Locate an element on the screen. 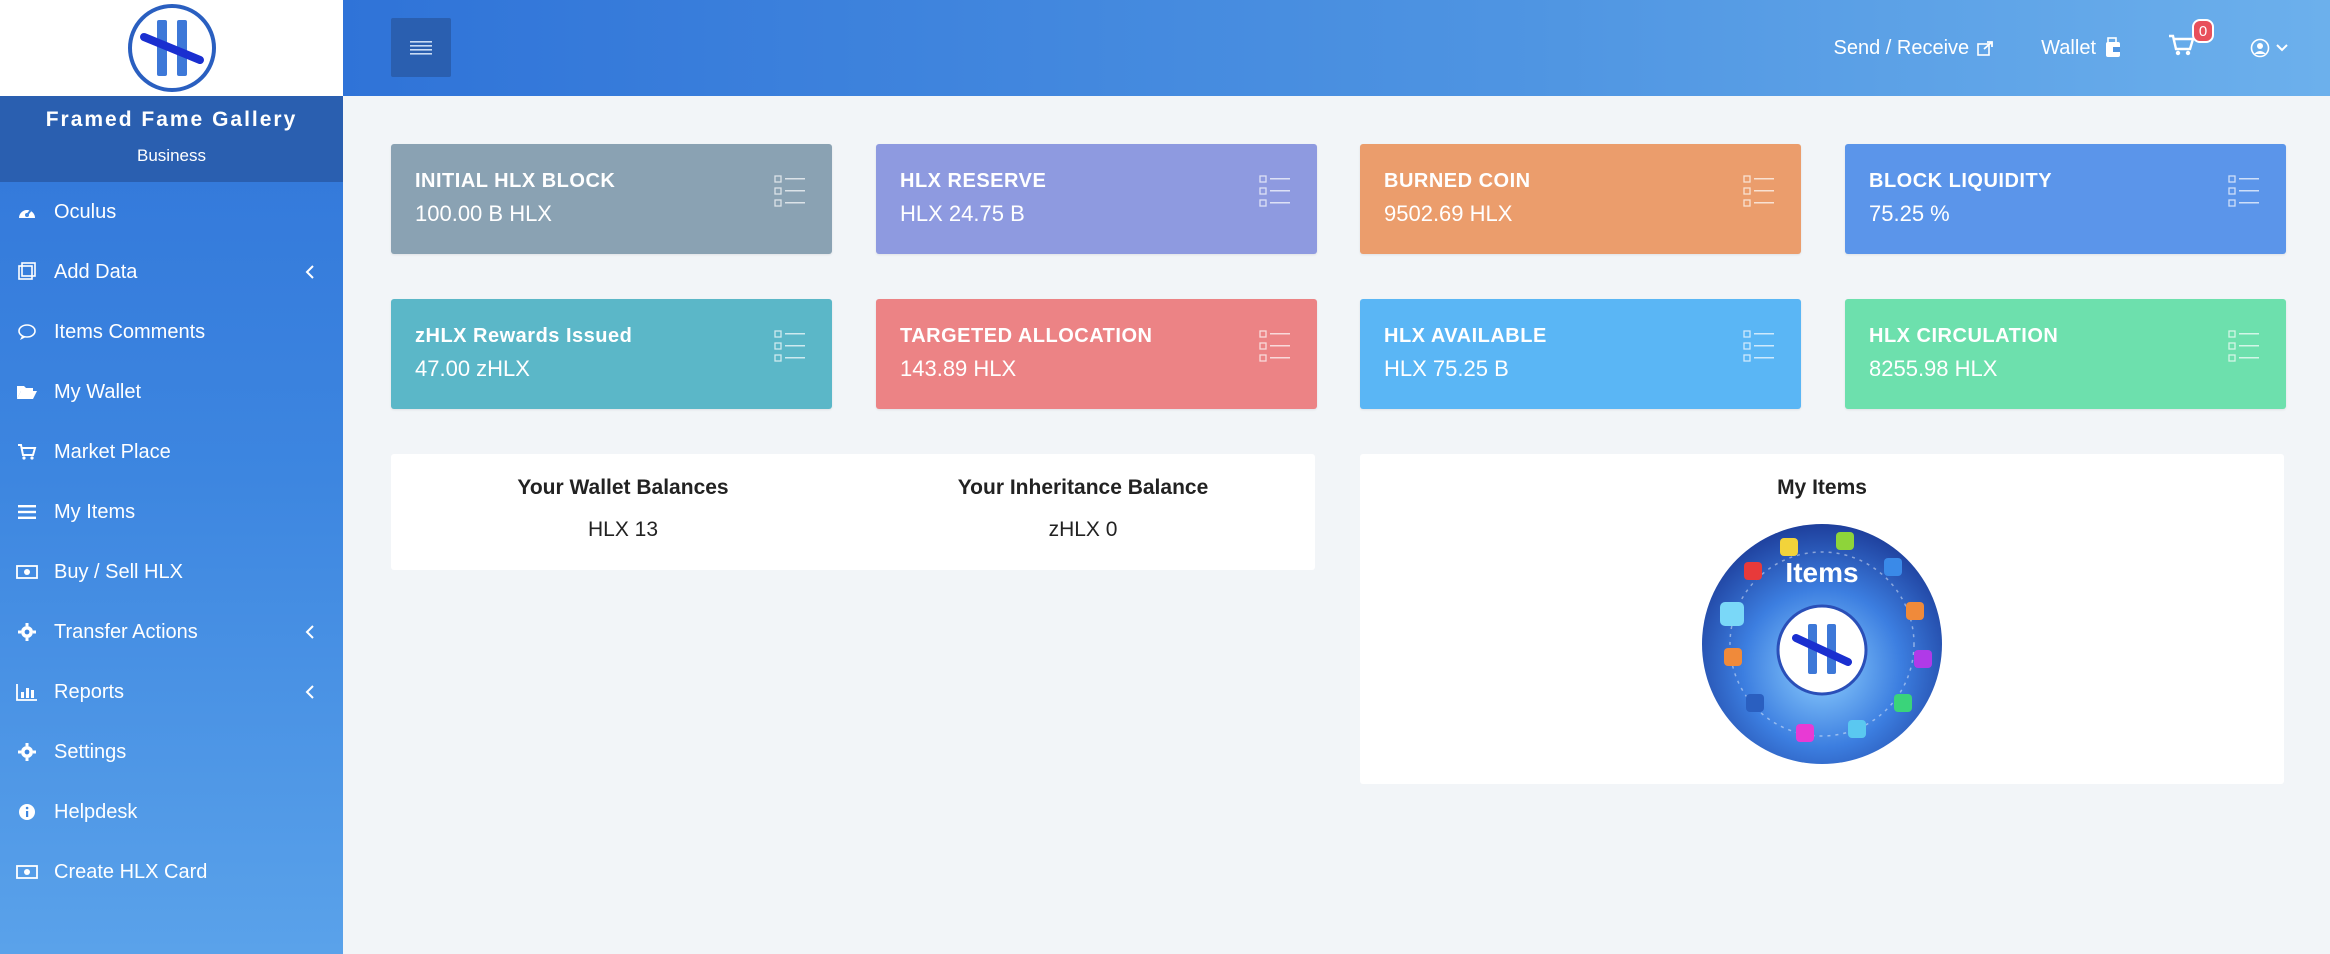 This screenshot has height=954, width=2330. my-items-title: My Items is located at coordinates (1822, 487).